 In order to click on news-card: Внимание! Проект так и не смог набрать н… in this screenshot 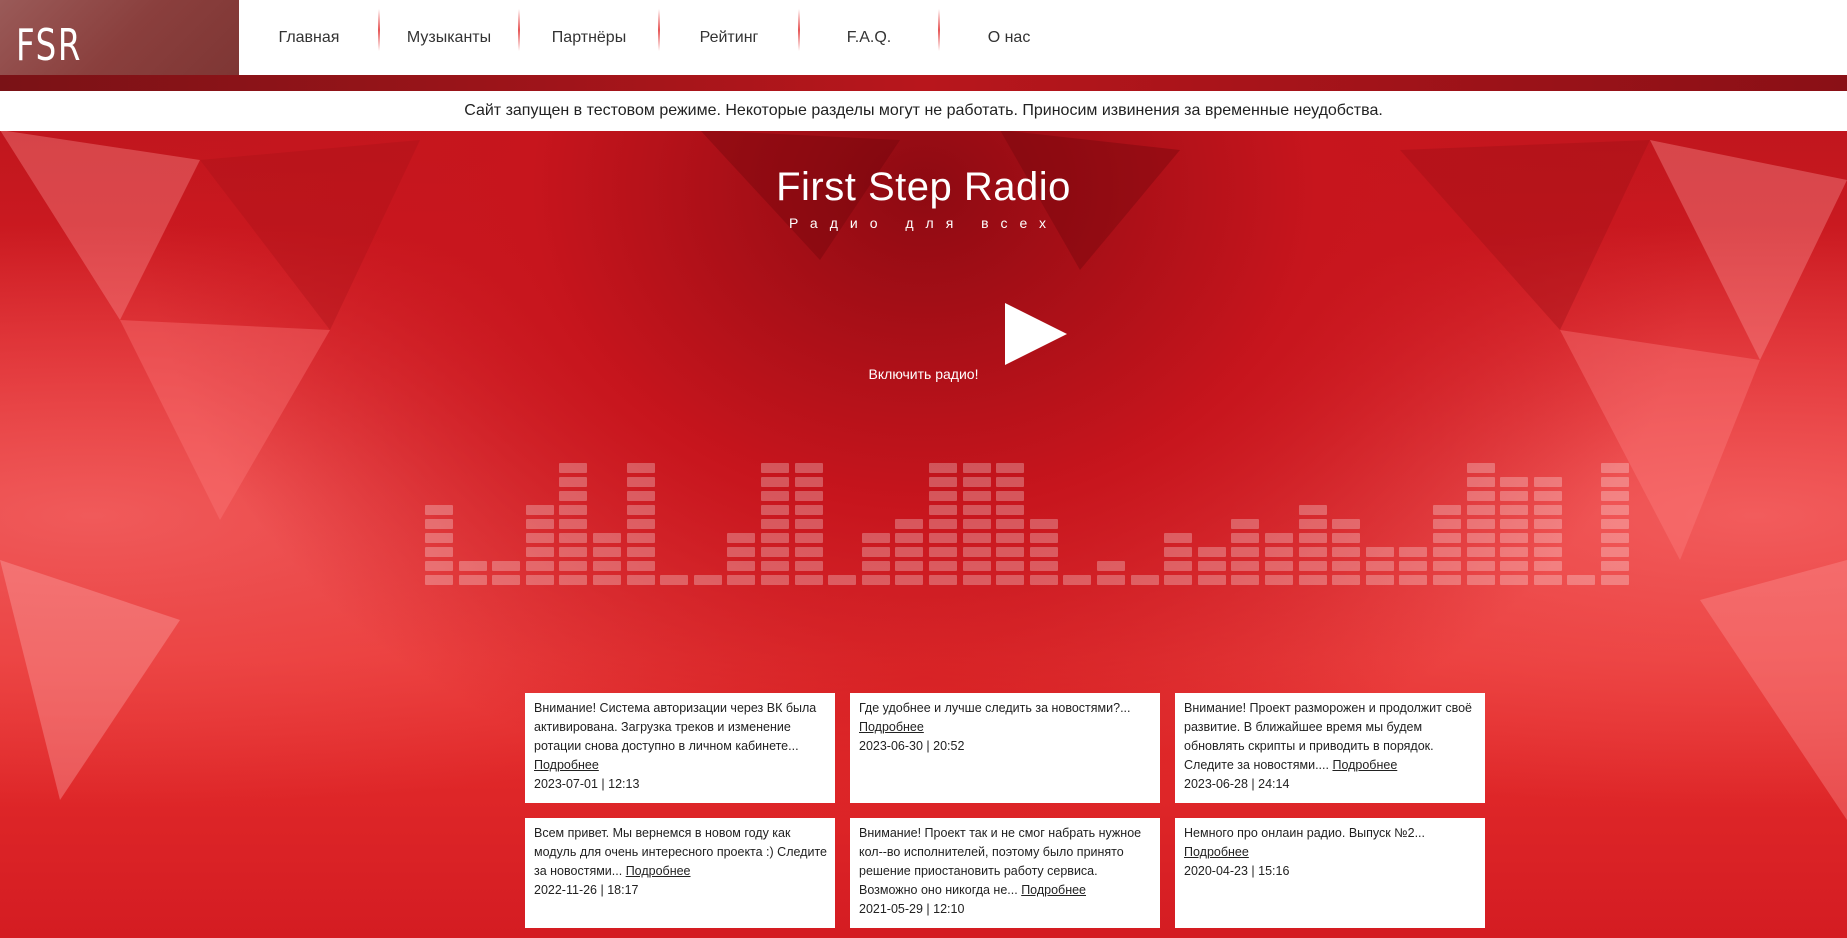, I will do `click(1005, 873)`.